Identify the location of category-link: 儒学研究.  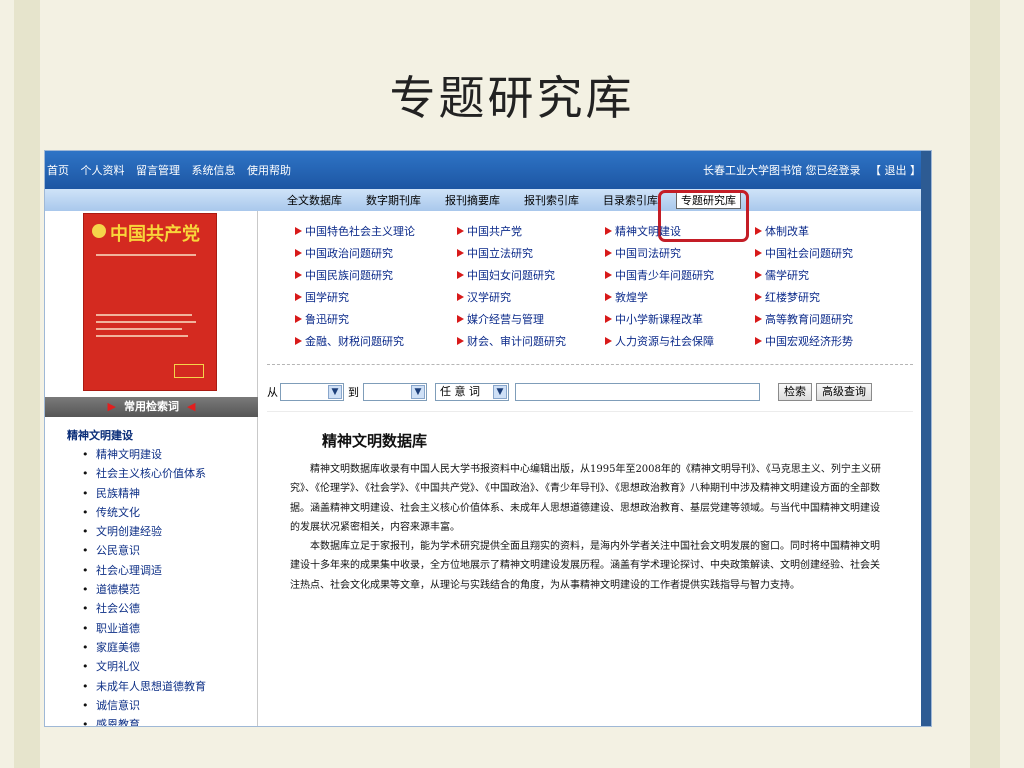
(782, 275).